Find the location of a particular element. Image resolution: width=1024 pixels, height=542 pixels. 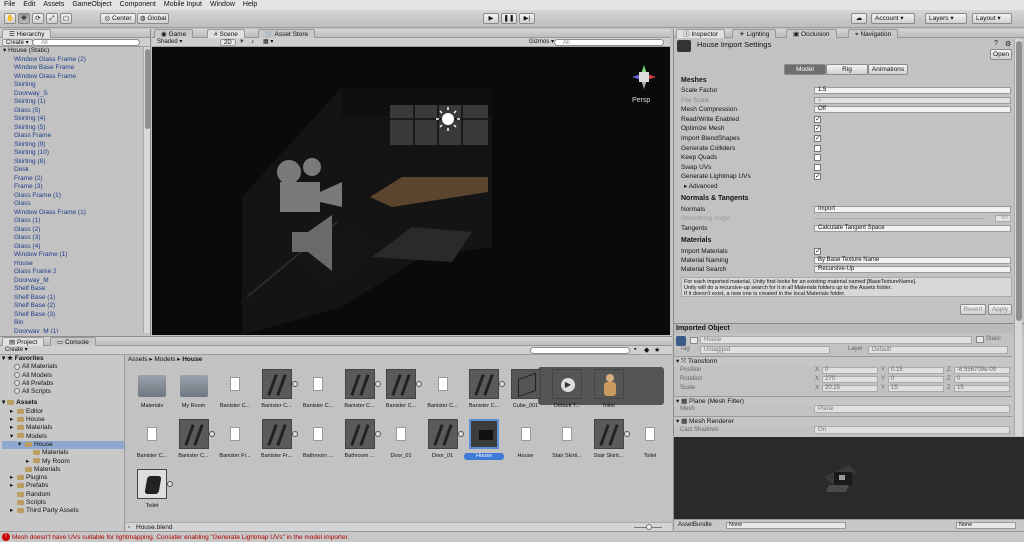

project-tree-folder: Scripts is located at coordinates (63, 503).